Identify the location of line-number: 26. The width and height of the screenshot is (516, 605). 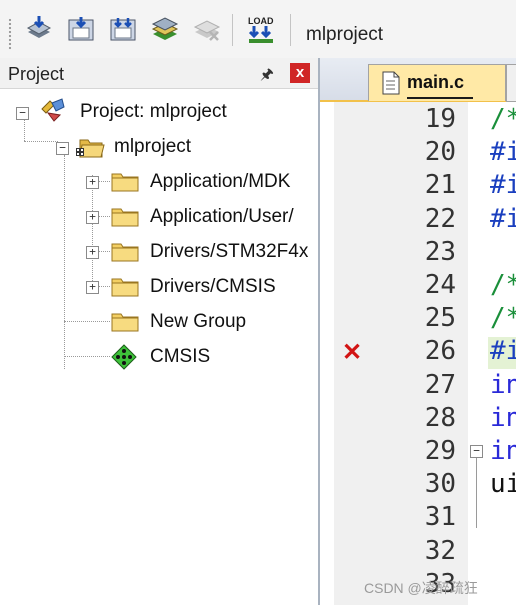
(440, 351).